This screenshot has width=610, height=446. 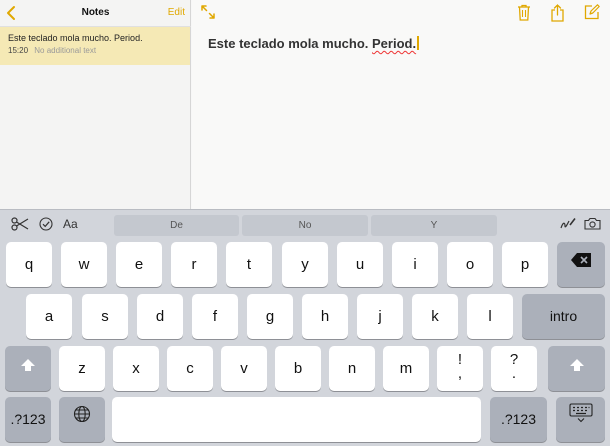 What do you see at coordinates (49, 316) in the screenshot?
I see `key-a: a` at bounding box center [49, 316].